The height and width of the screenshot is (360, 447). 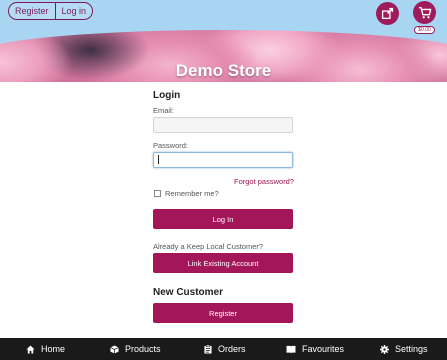 I want to click on nav-label-home: Home, so click(x=53, y=349).